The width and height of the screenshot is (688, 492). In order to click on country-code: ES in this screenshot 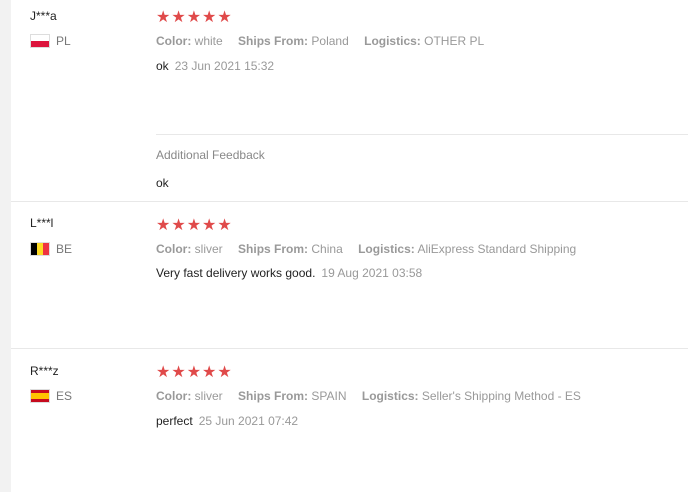, I will do `click(64, 396)`.